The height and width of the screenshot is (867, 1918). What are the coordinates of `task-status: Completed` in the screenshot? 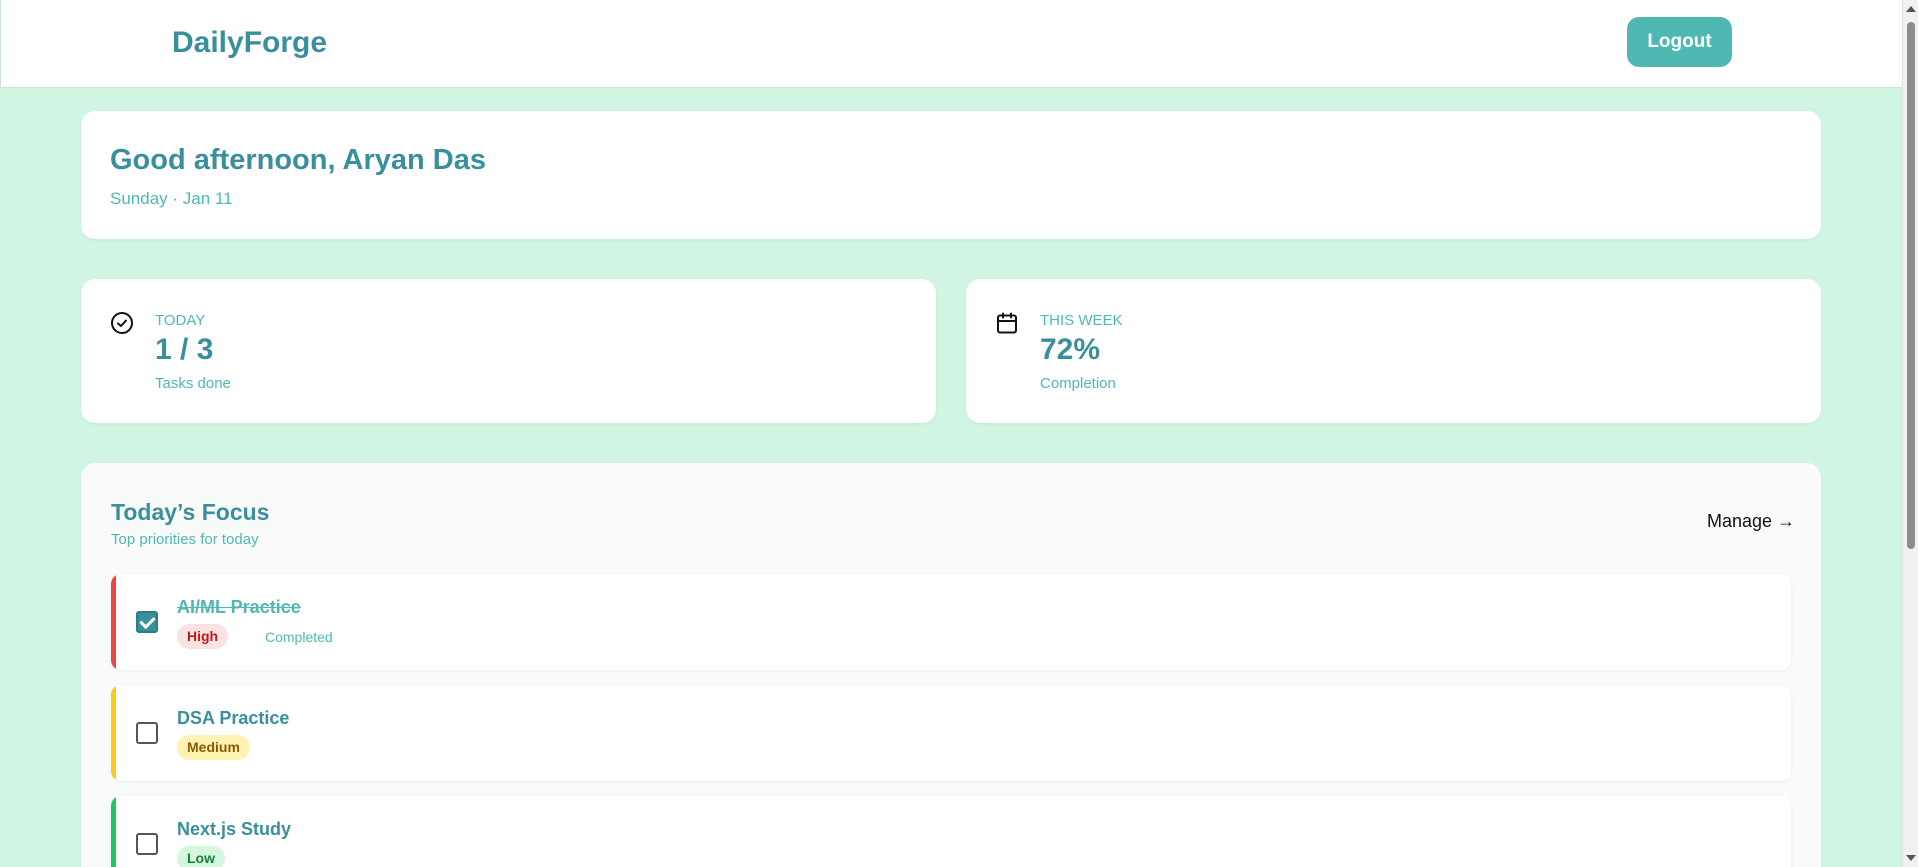 It's located at (299, 637).